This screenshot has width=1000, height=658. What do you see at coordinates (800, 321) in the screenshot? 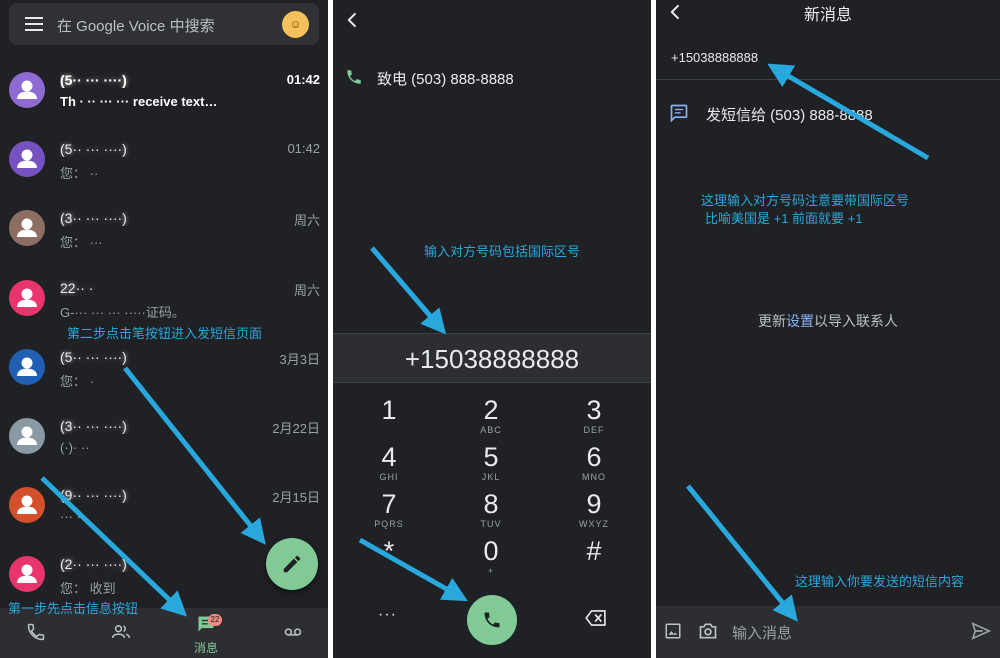
I see `settings-link: 设置` at bounding box center [800, 321].